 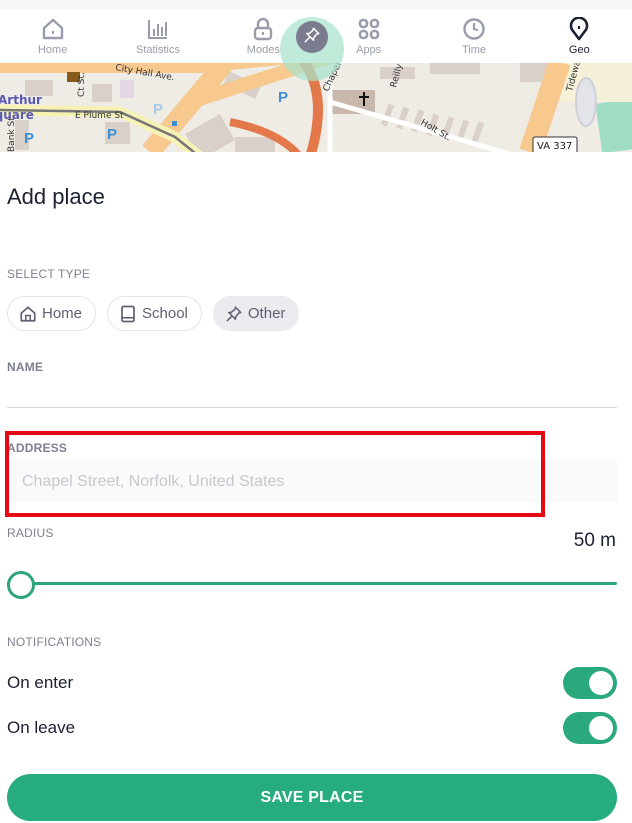 I want to click on nav-label: Geo, so click(x=579, y=50).